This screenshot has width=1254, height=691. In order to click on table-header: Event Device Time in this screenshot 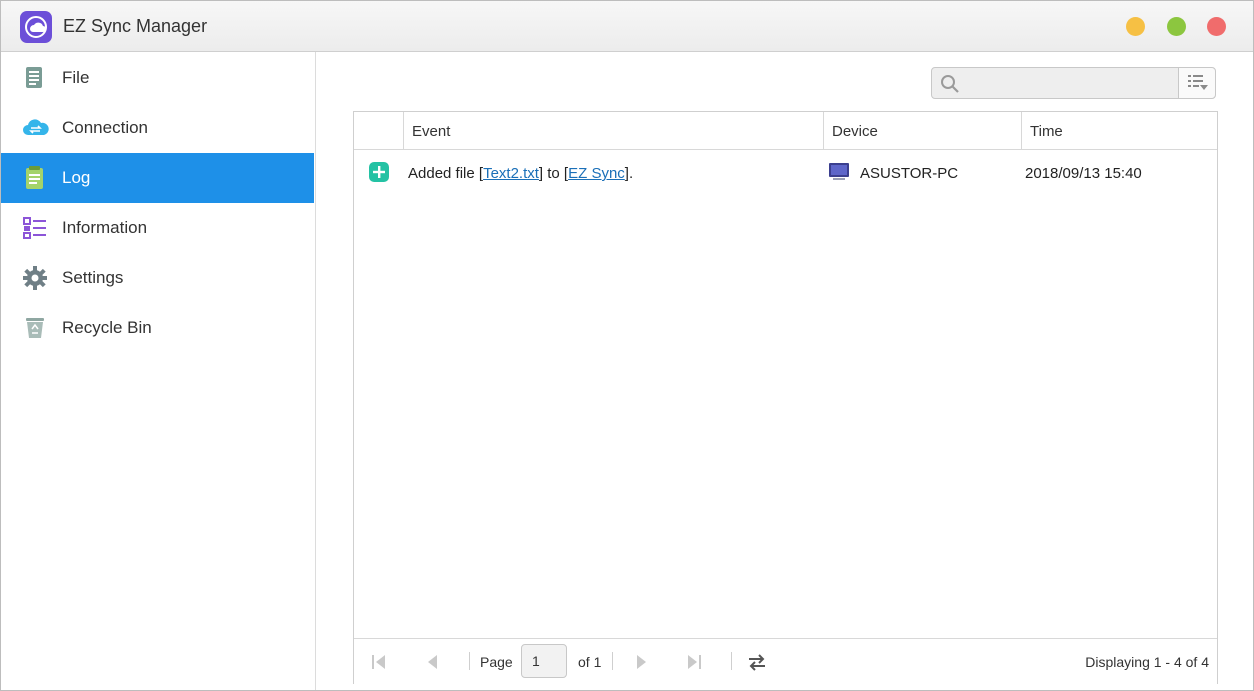, I will do `click(785, 131)`.